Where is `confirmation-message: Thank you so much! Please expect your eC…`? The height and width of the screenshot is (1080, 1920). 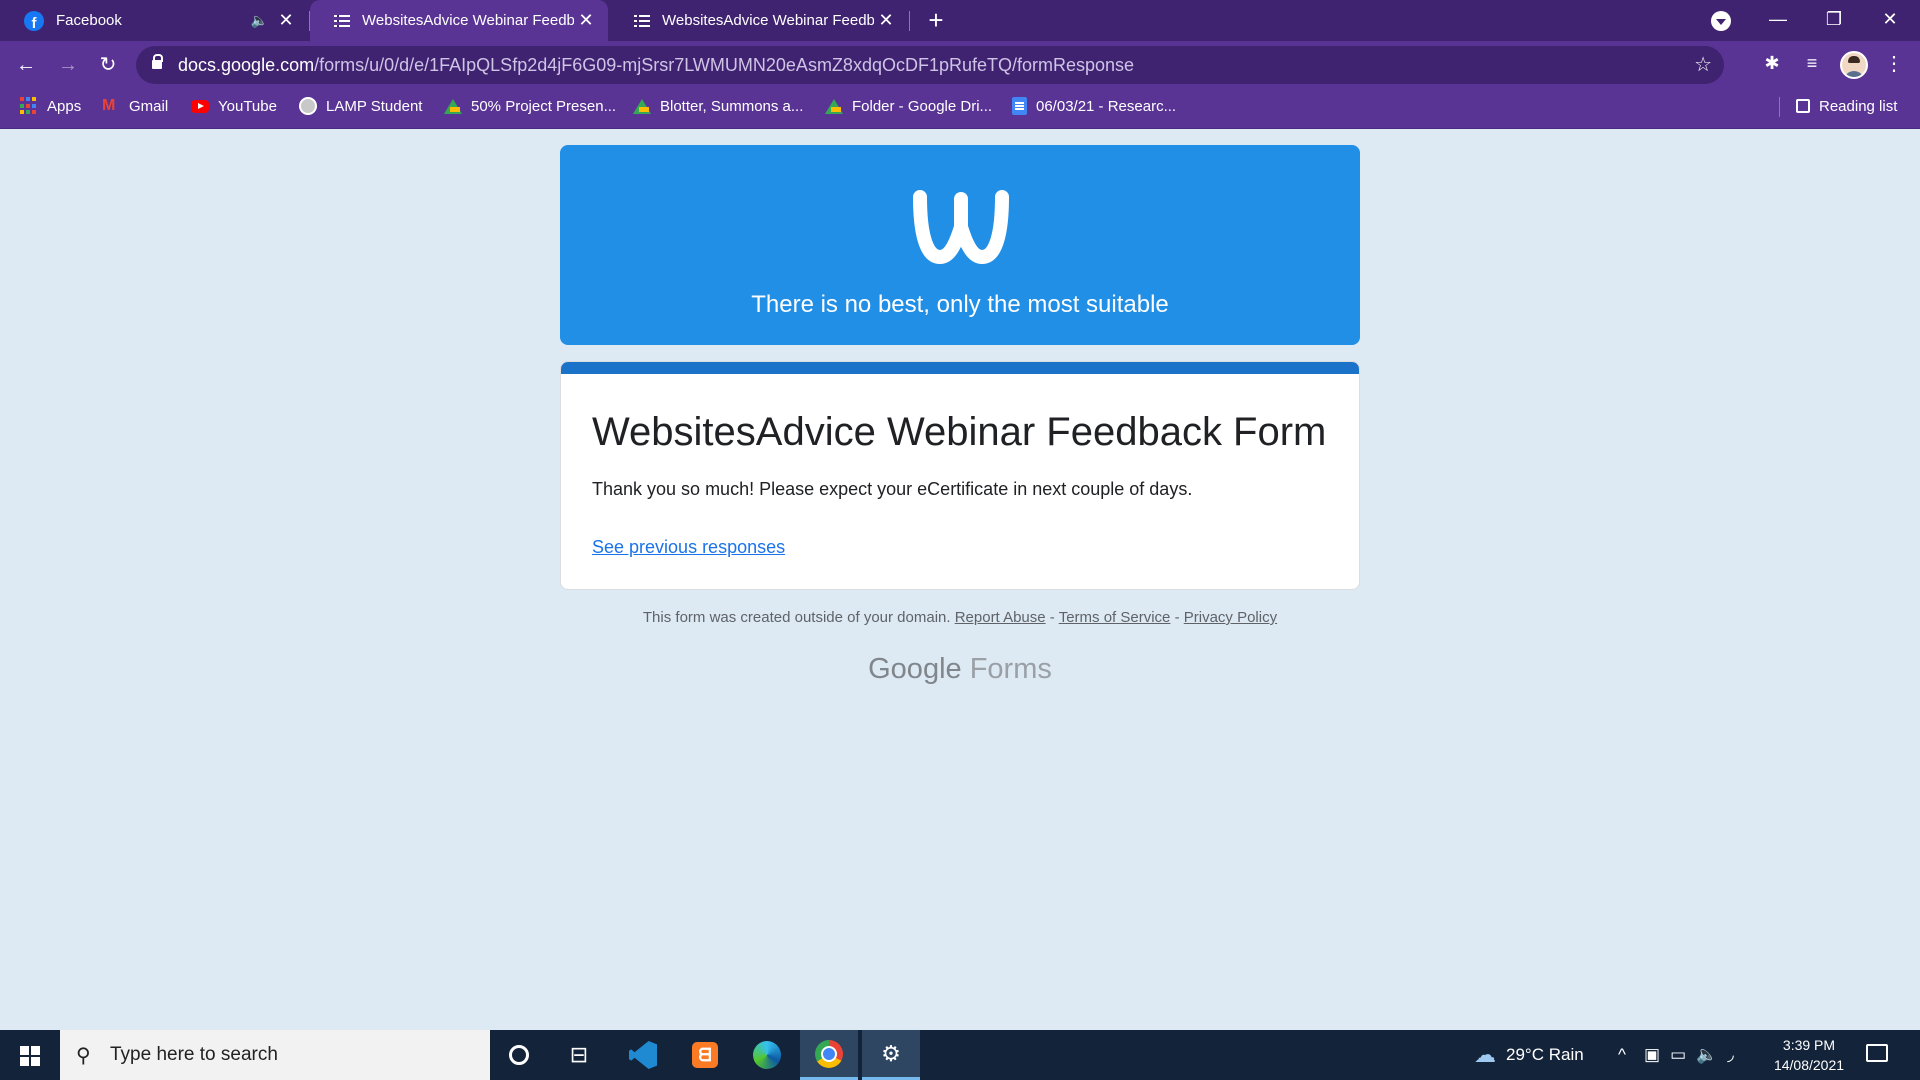
confirmation-message: Thank you so much! Please expect your eC… is located at coordinates (892, 489).